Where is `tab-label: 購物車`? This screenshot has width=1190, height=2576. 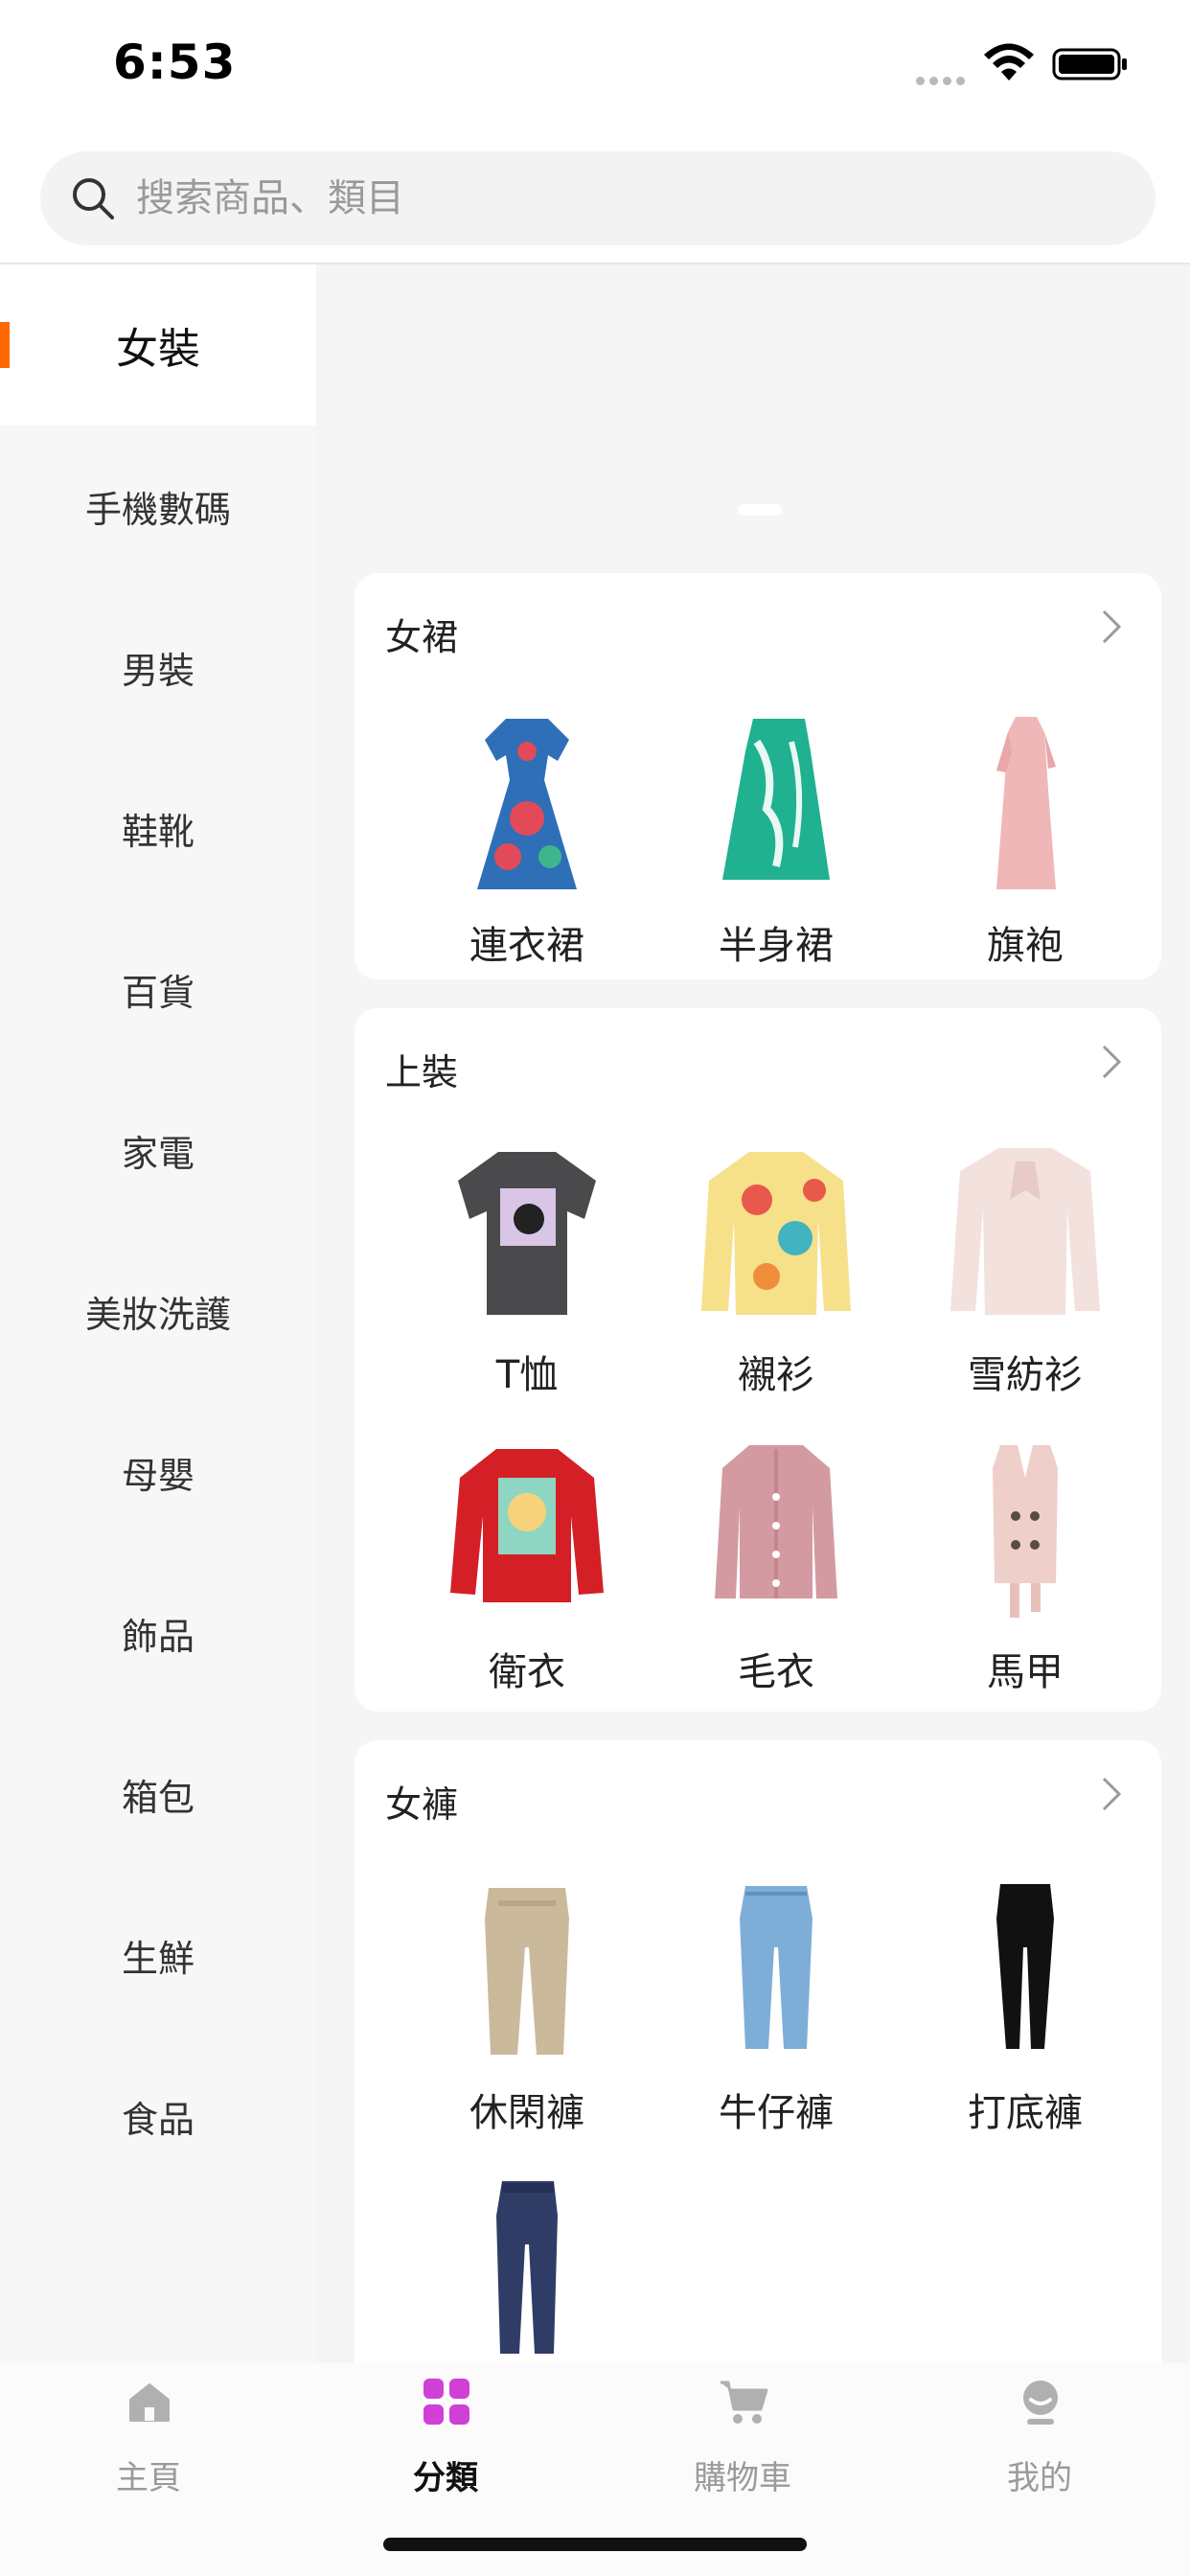
tab-label: 購物車 is located at coordinates (743, 2478).